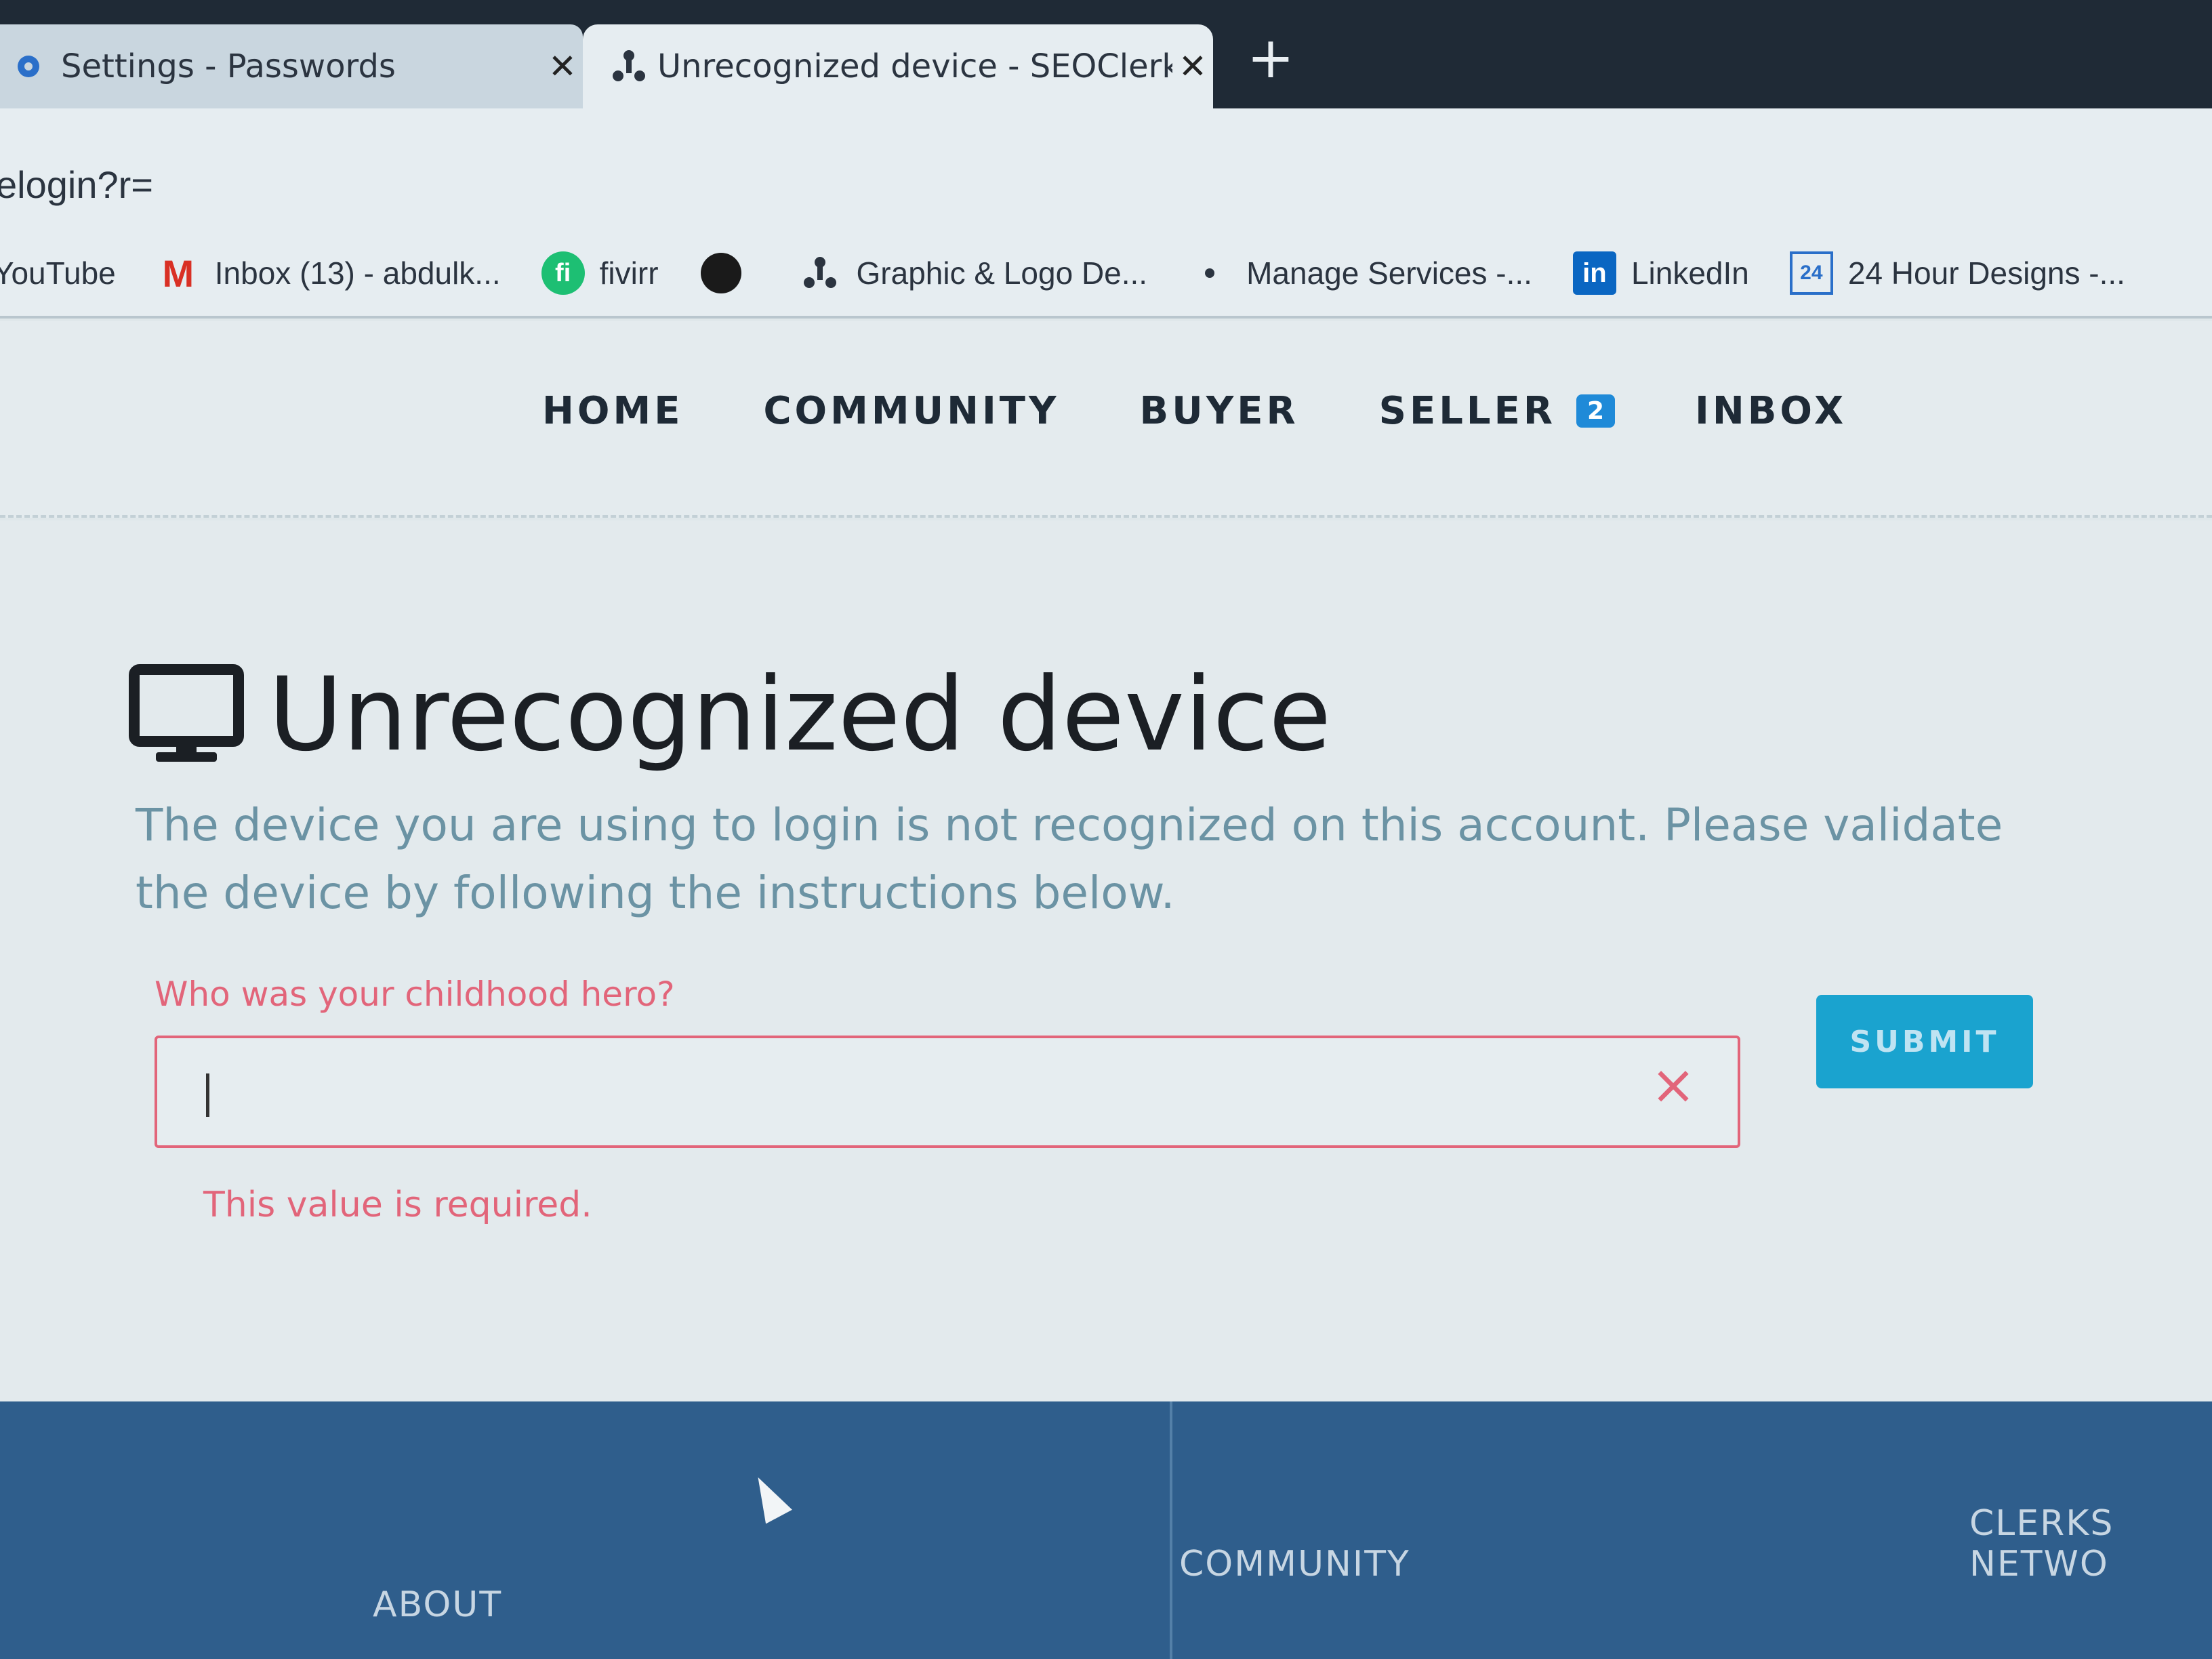  What do you see at coordinates (800, 715) in the screenshot?
I see `page-title-text: Unrecognized device` at bounding box center [800, 715].